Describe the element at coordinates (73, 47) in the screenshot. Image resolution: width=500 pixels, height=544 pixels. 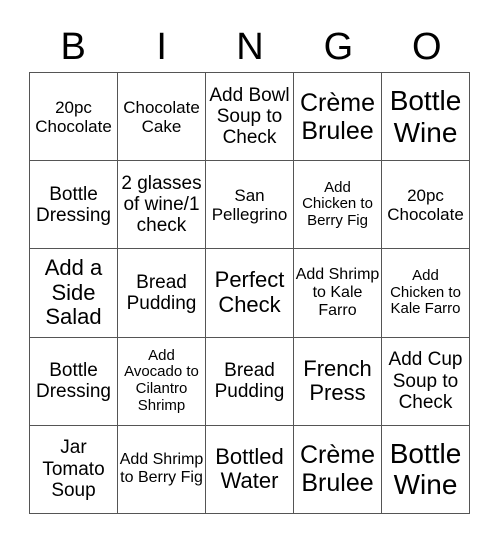
I see `header-letter-b: B` at that location.